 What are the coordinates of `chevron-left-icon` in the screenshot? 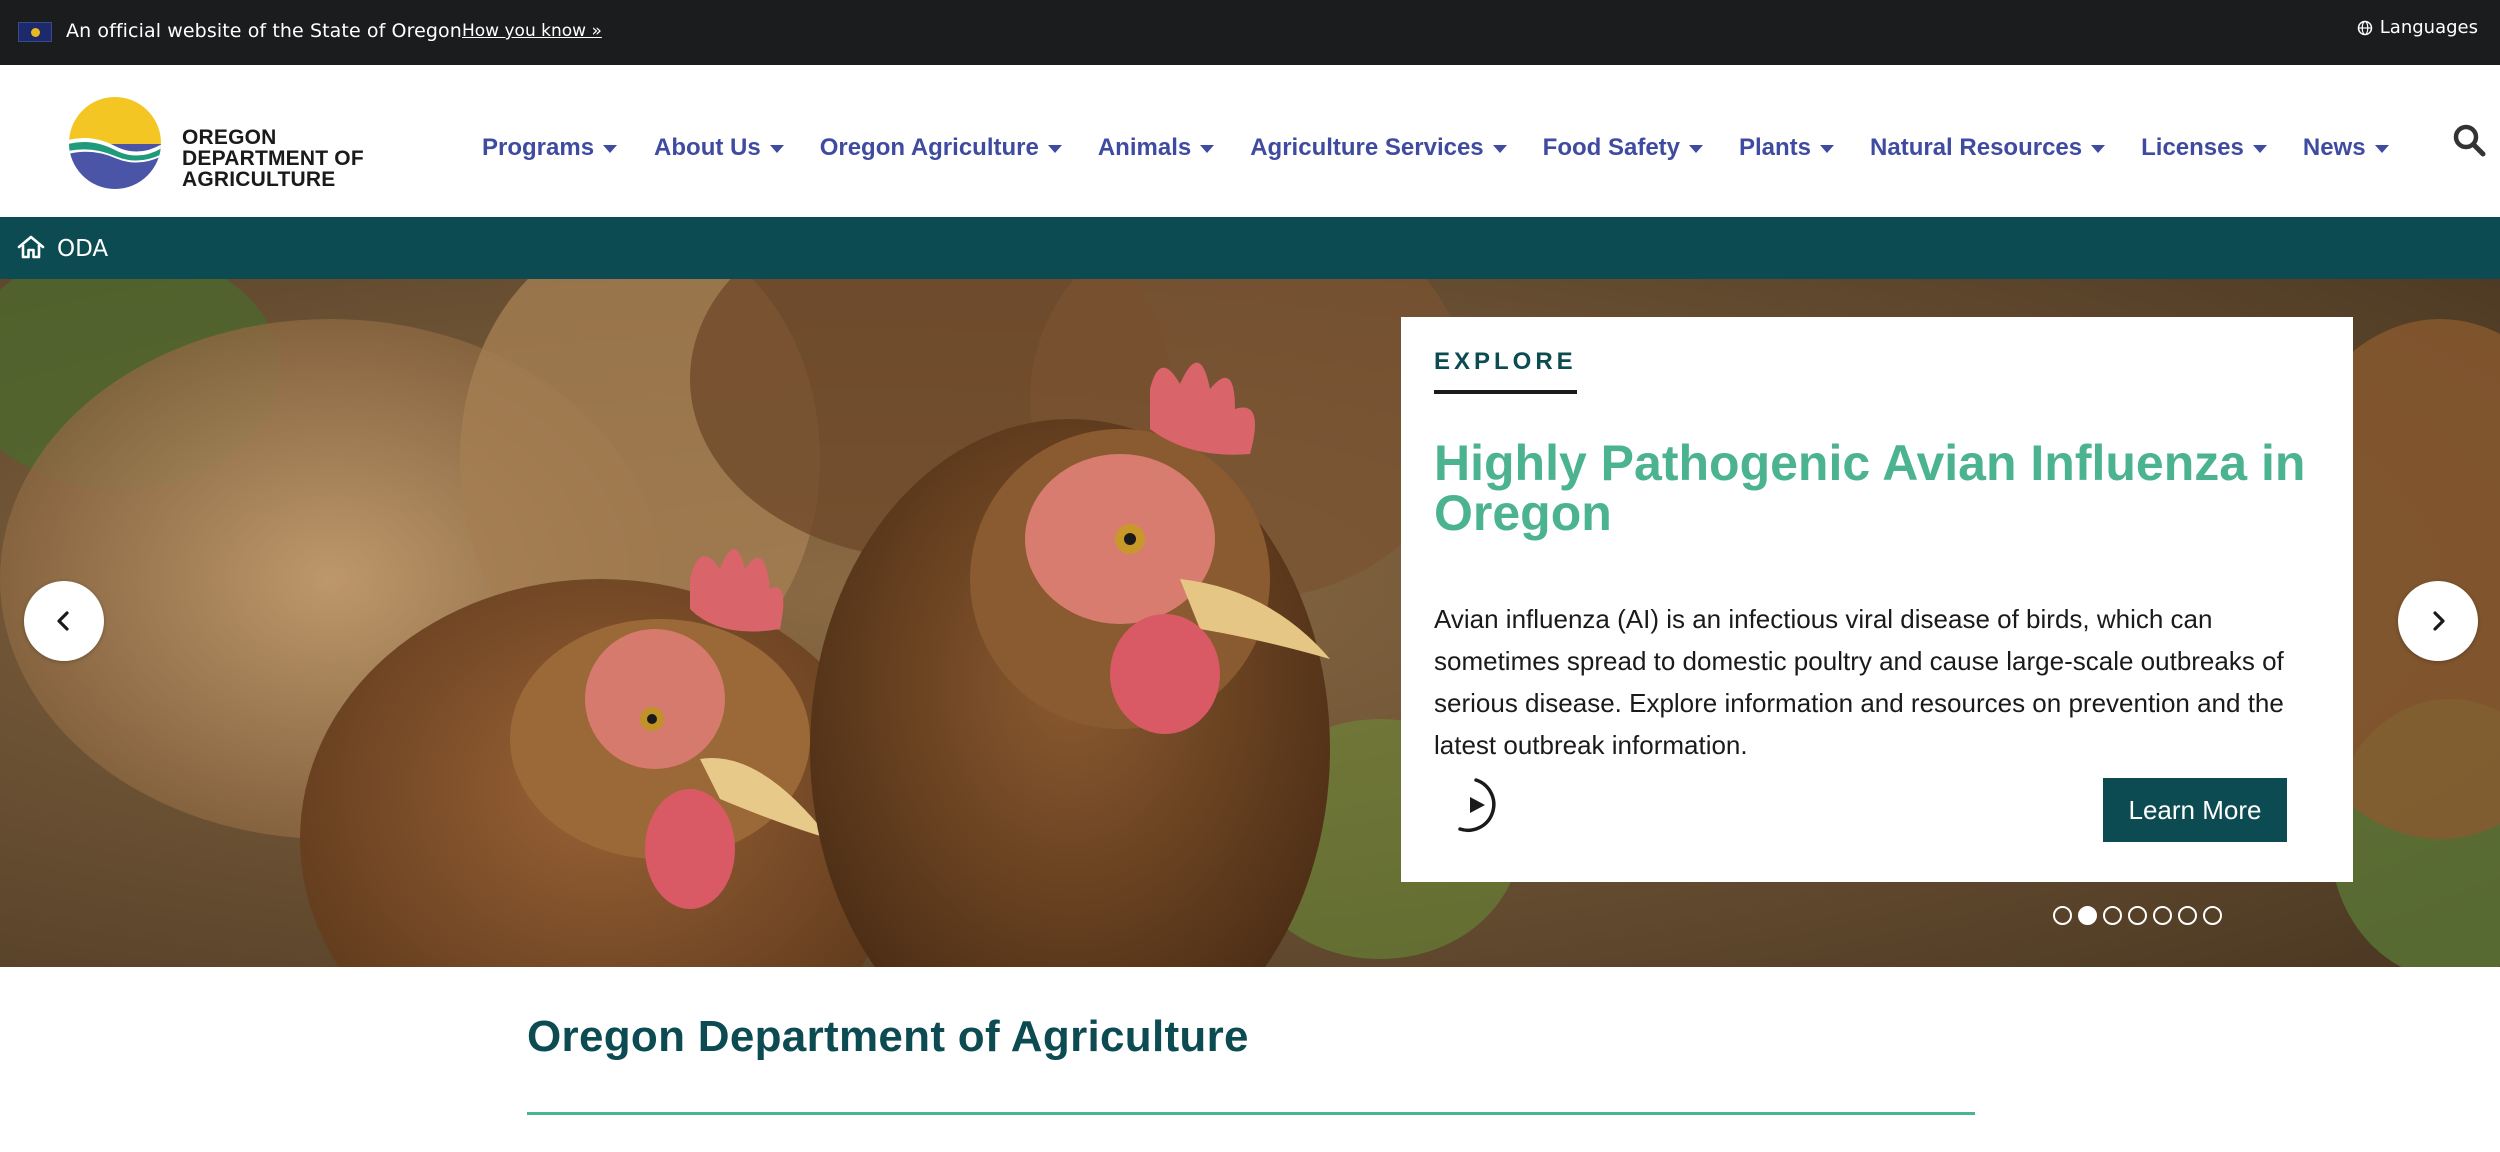 It's located at (63, 621).